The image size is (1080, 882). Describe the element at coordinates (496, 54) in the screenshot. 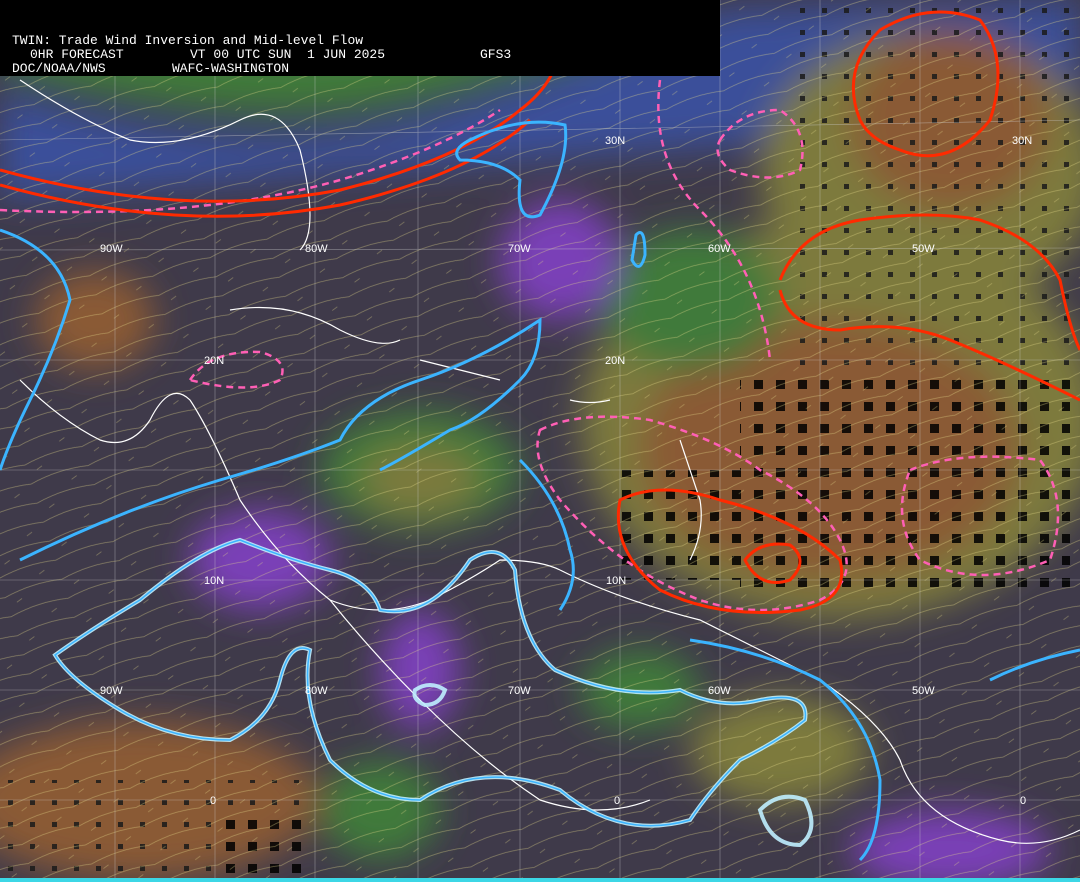

I see `model-name: GFS3` at that location.